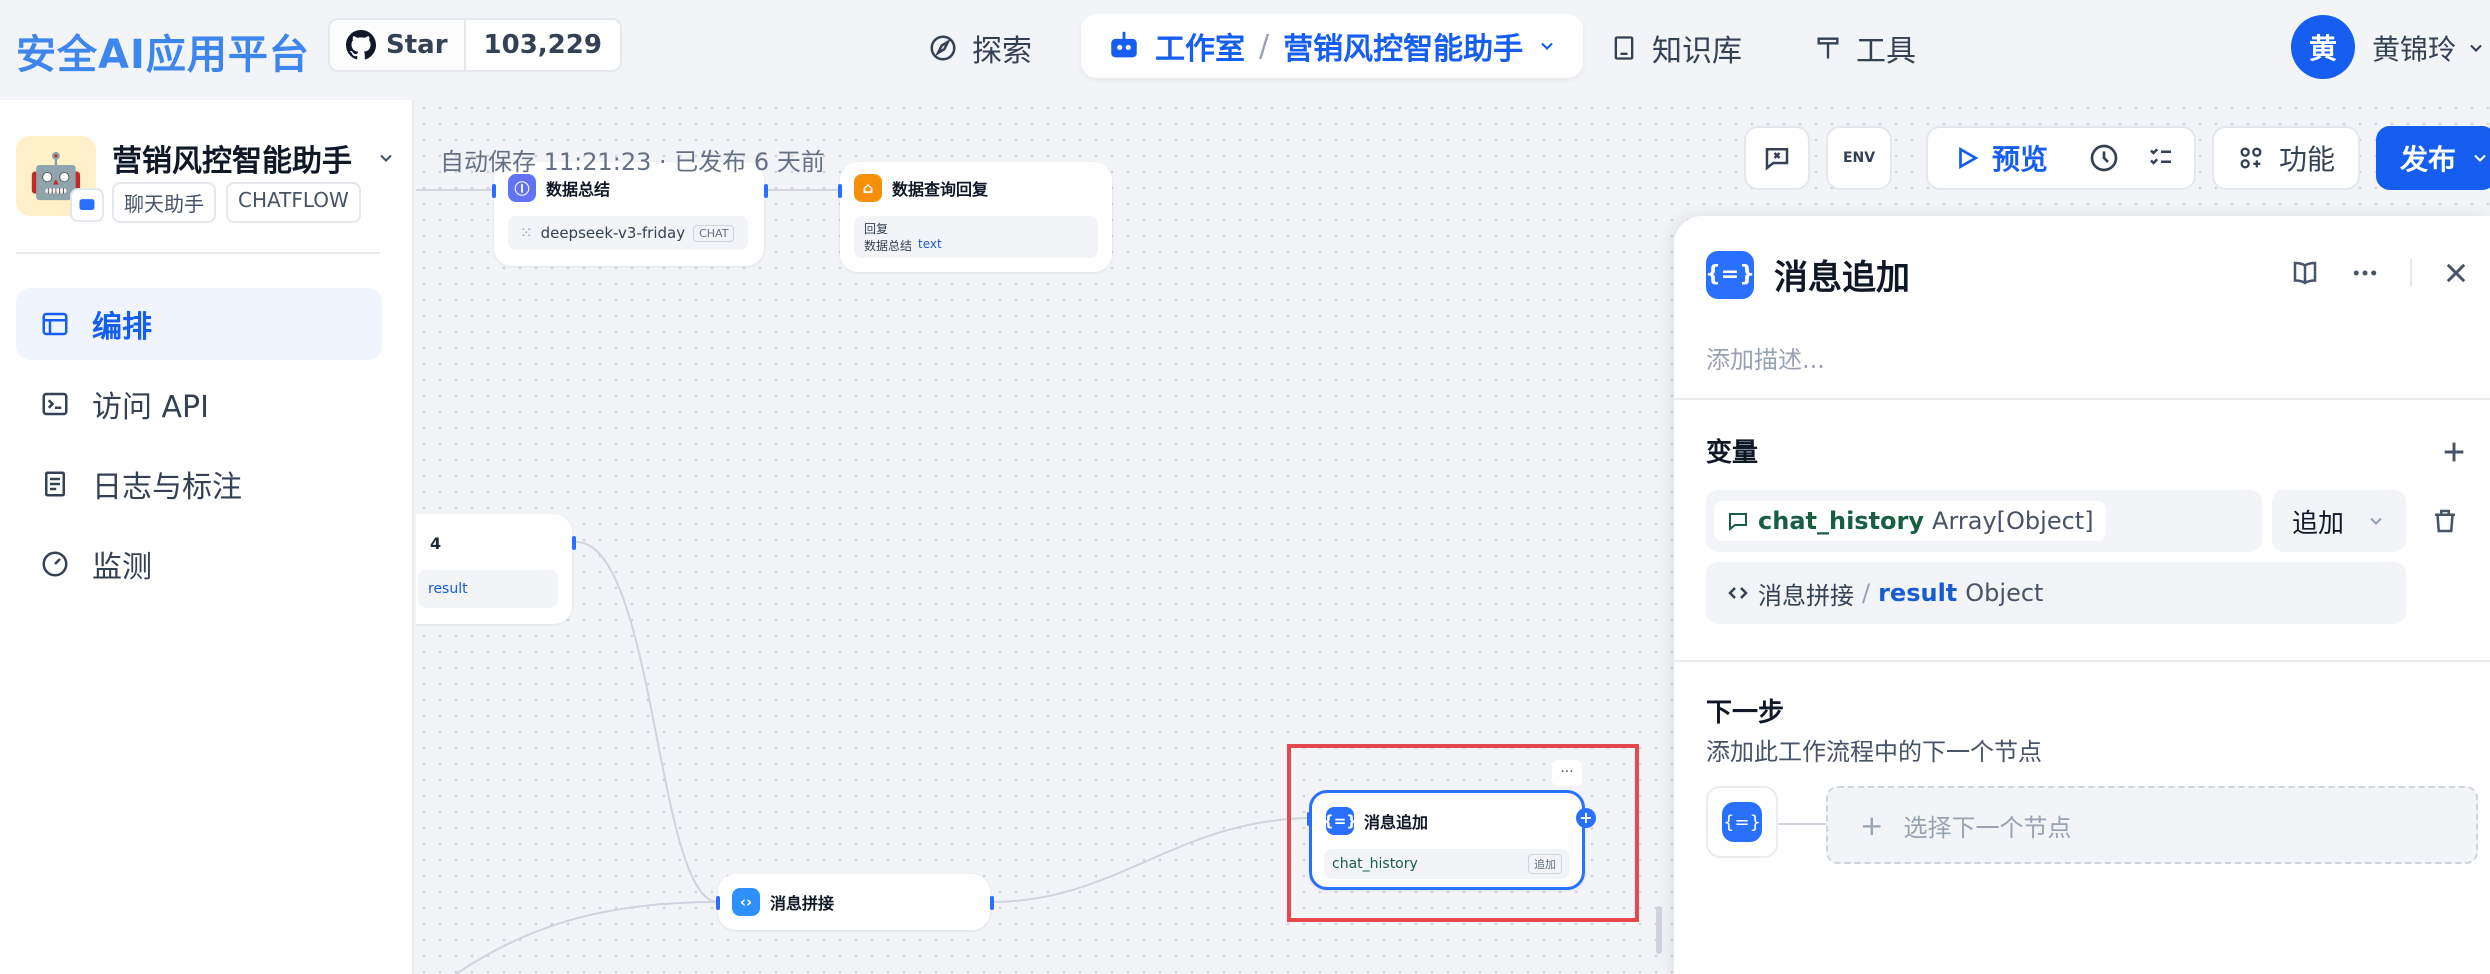  Describe the element at coordinates (1886, 51) in the screenshot. I see `nav-tools-label: 工具` at that location.